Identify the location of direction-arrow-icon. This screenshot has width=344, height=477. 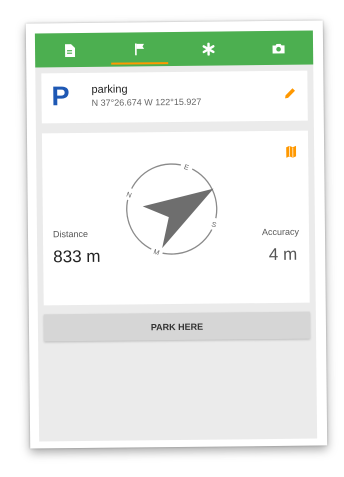
(178, 218).